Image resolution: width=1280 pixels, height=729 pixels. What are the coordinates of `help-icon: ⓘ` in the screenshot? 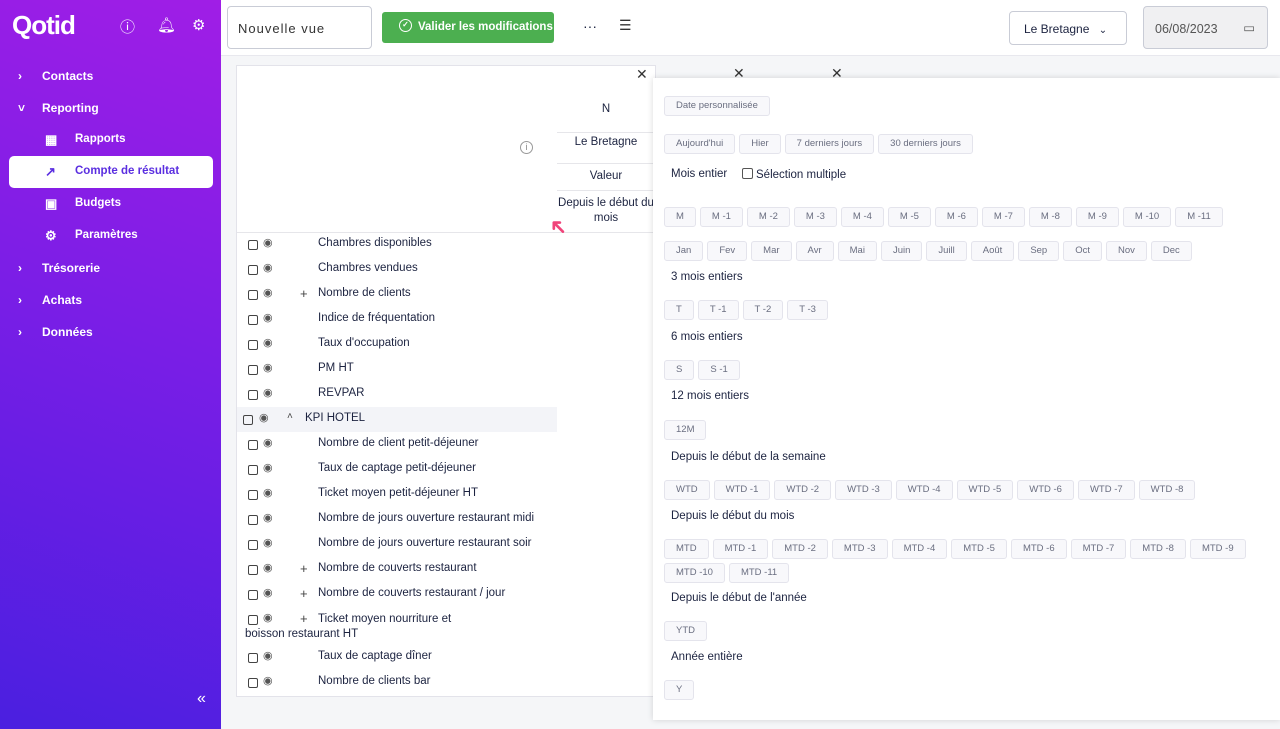 It's located at (127, 26).